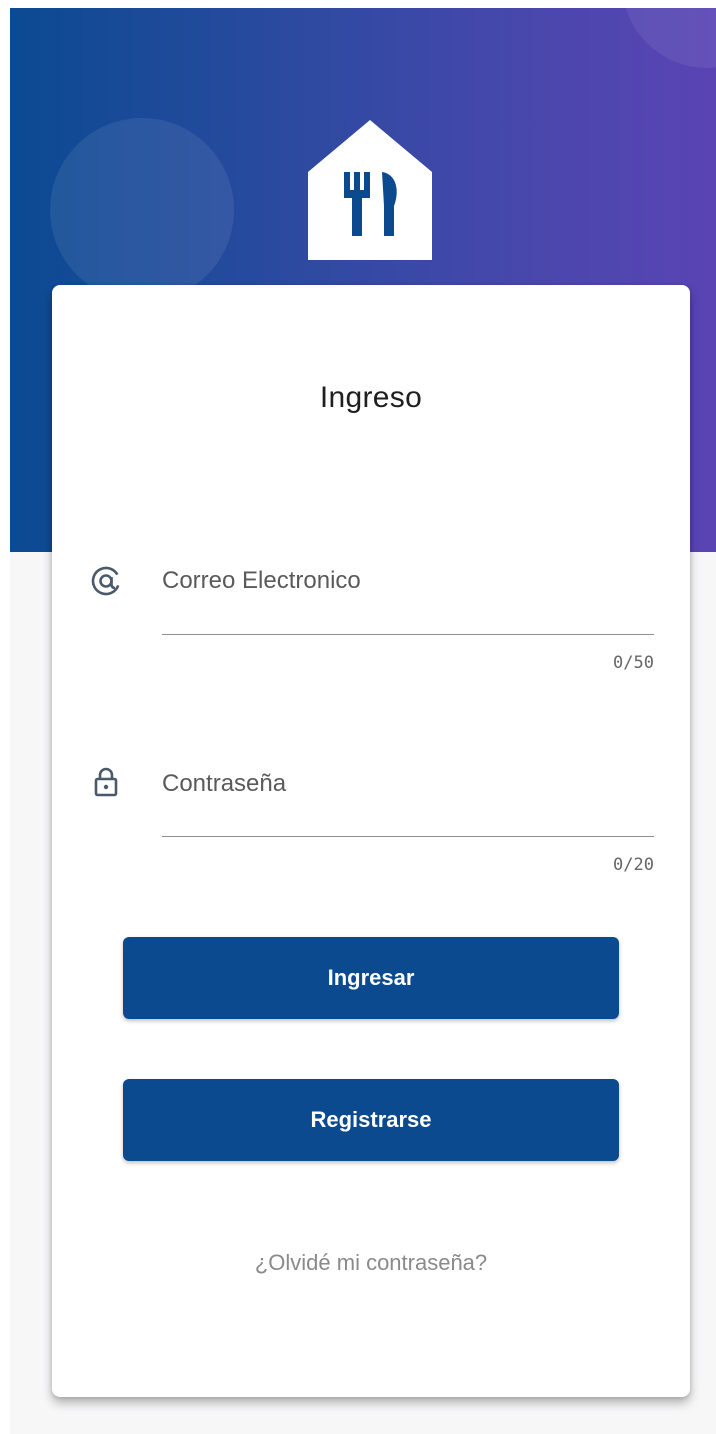 This screenshot has height=1434, width=716. Describe the element at coordinates (633, 663) in the screenshot. I see `email-char-counter: 0/50` at that location.